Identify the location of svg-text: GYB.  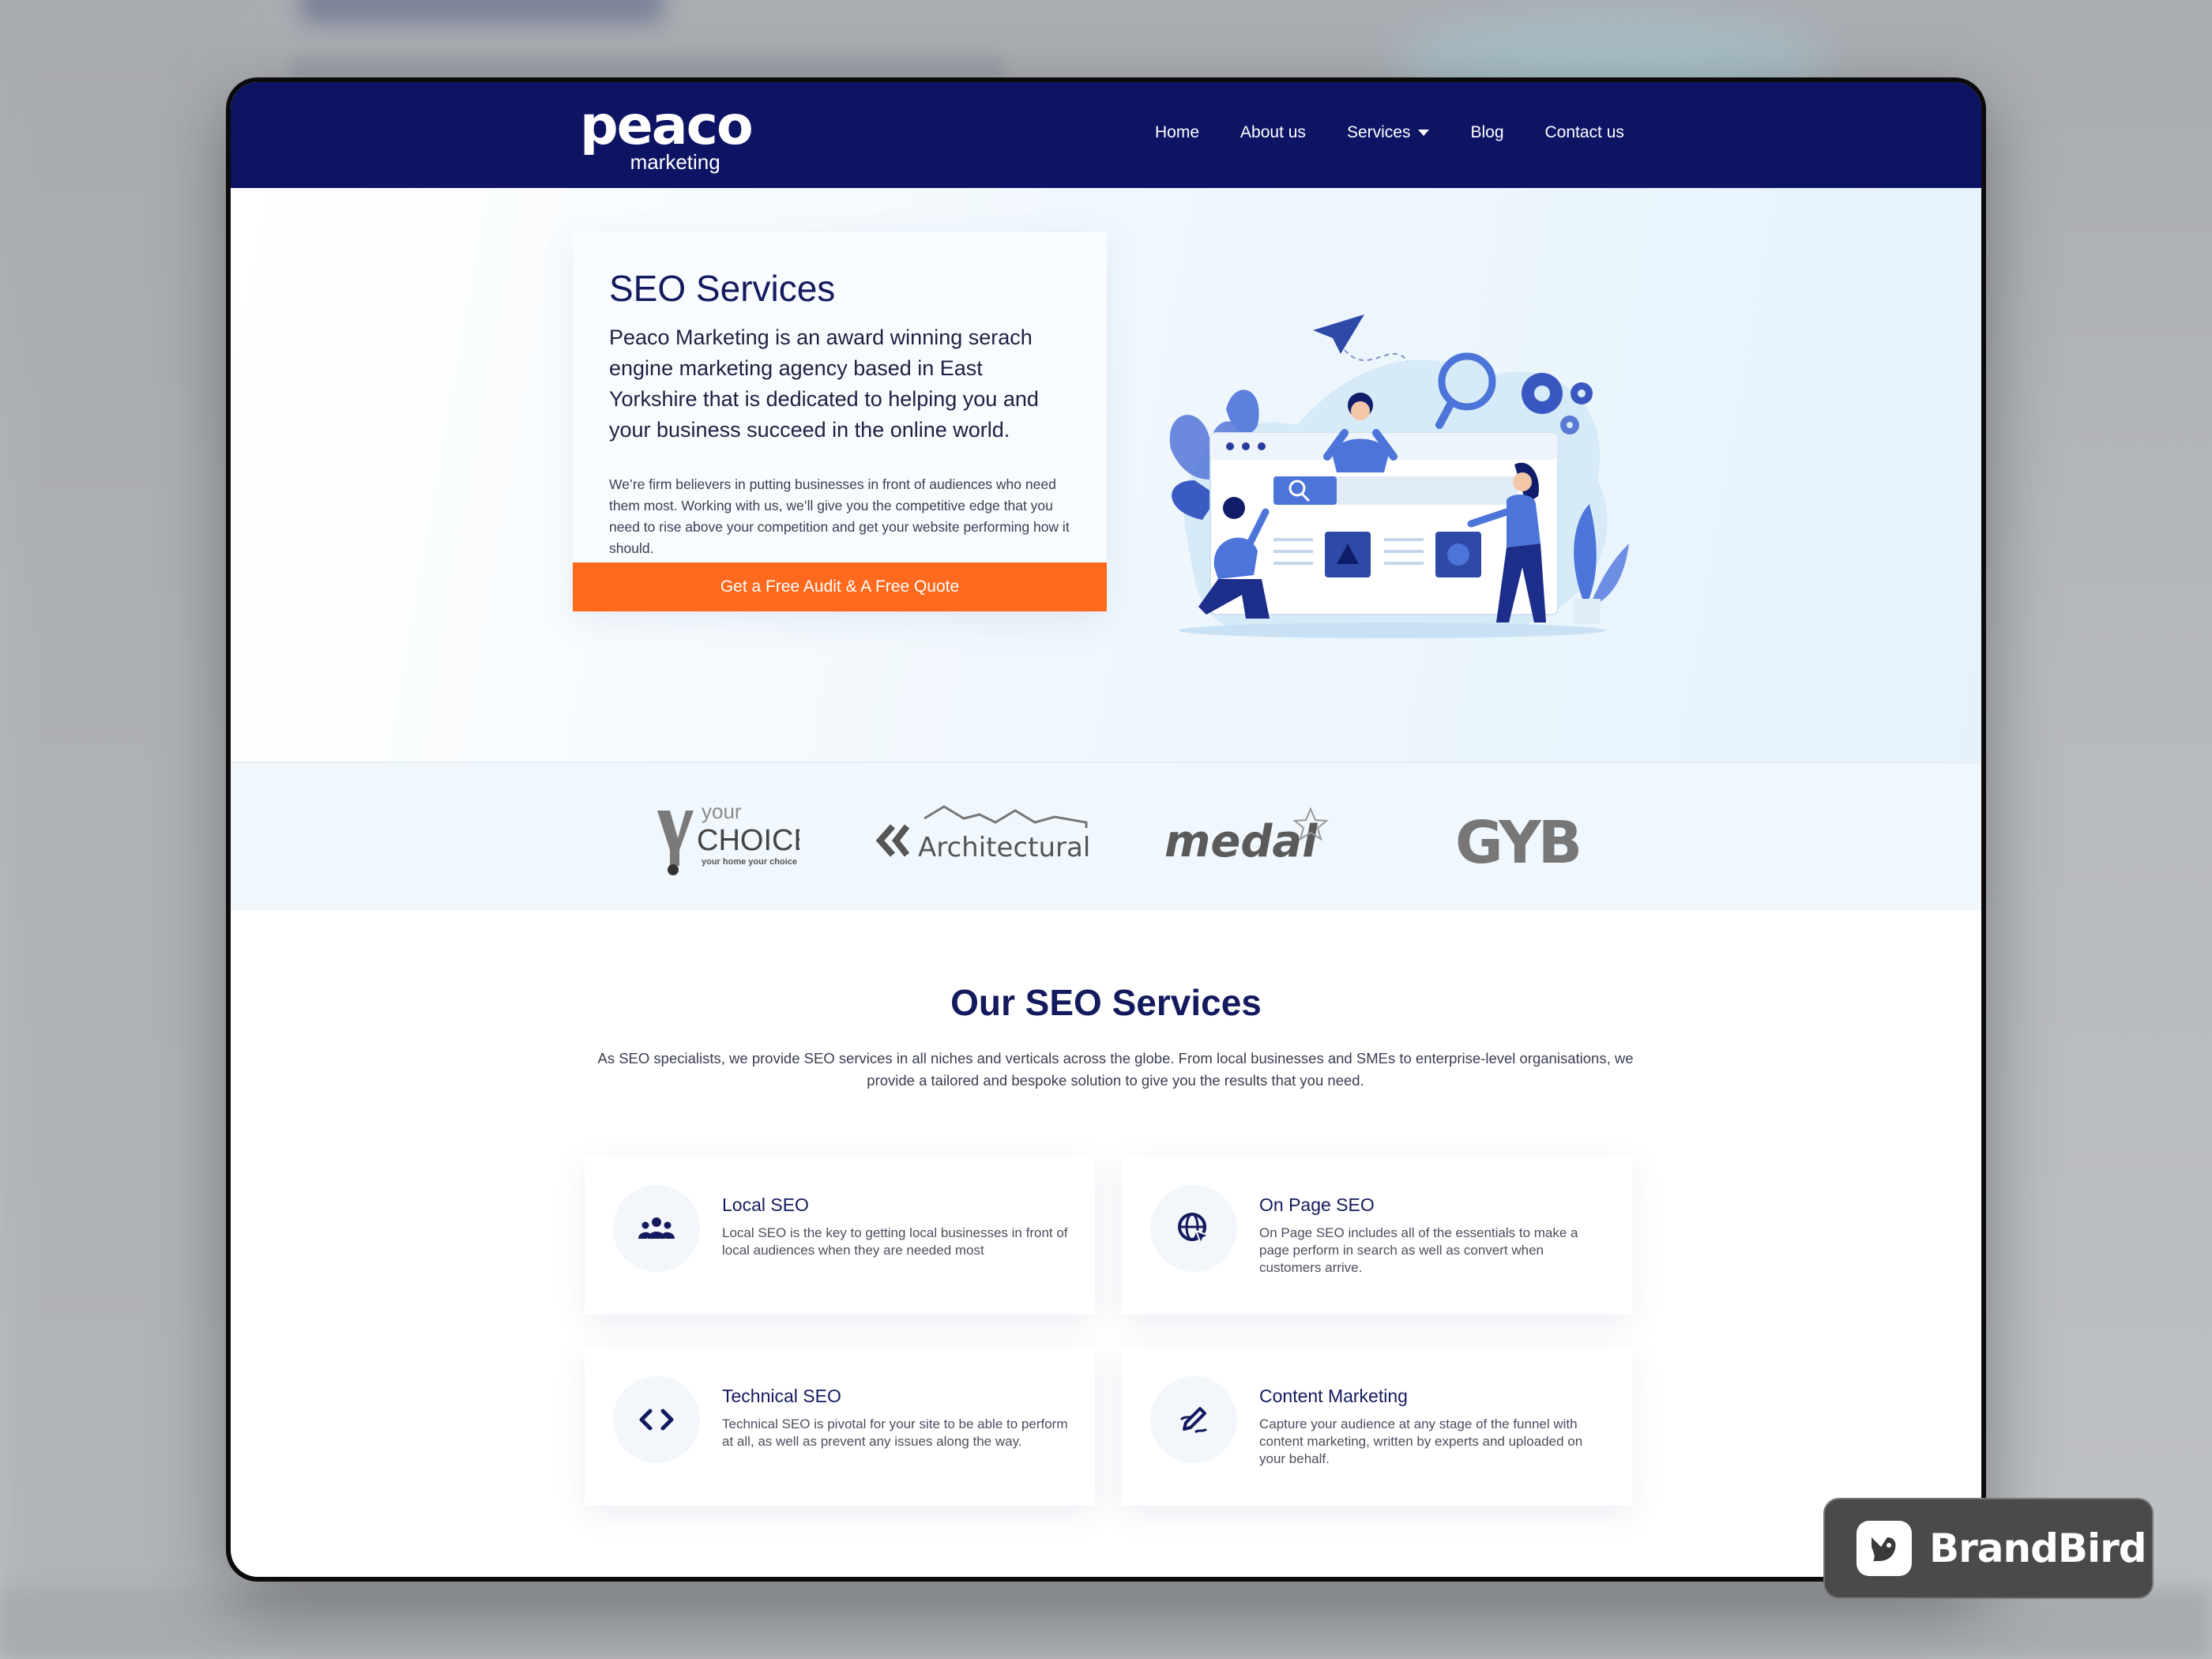
(1517, 843).